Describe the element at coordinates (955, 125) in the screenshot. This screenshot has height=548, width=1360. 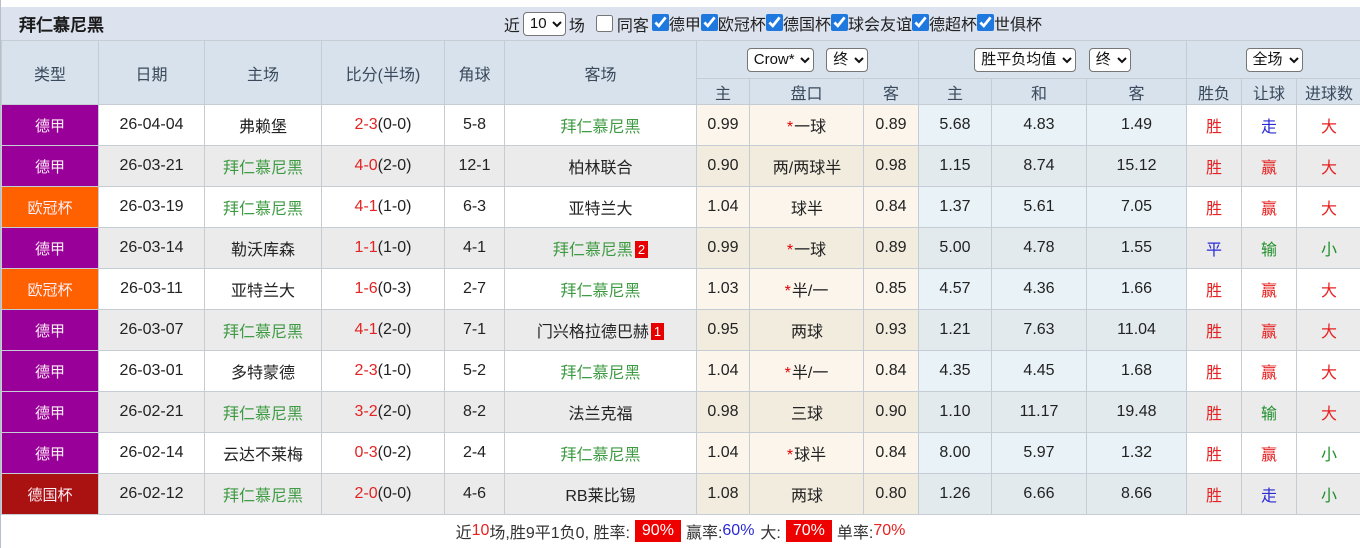
I see `odds-home: 5.68` at that location.